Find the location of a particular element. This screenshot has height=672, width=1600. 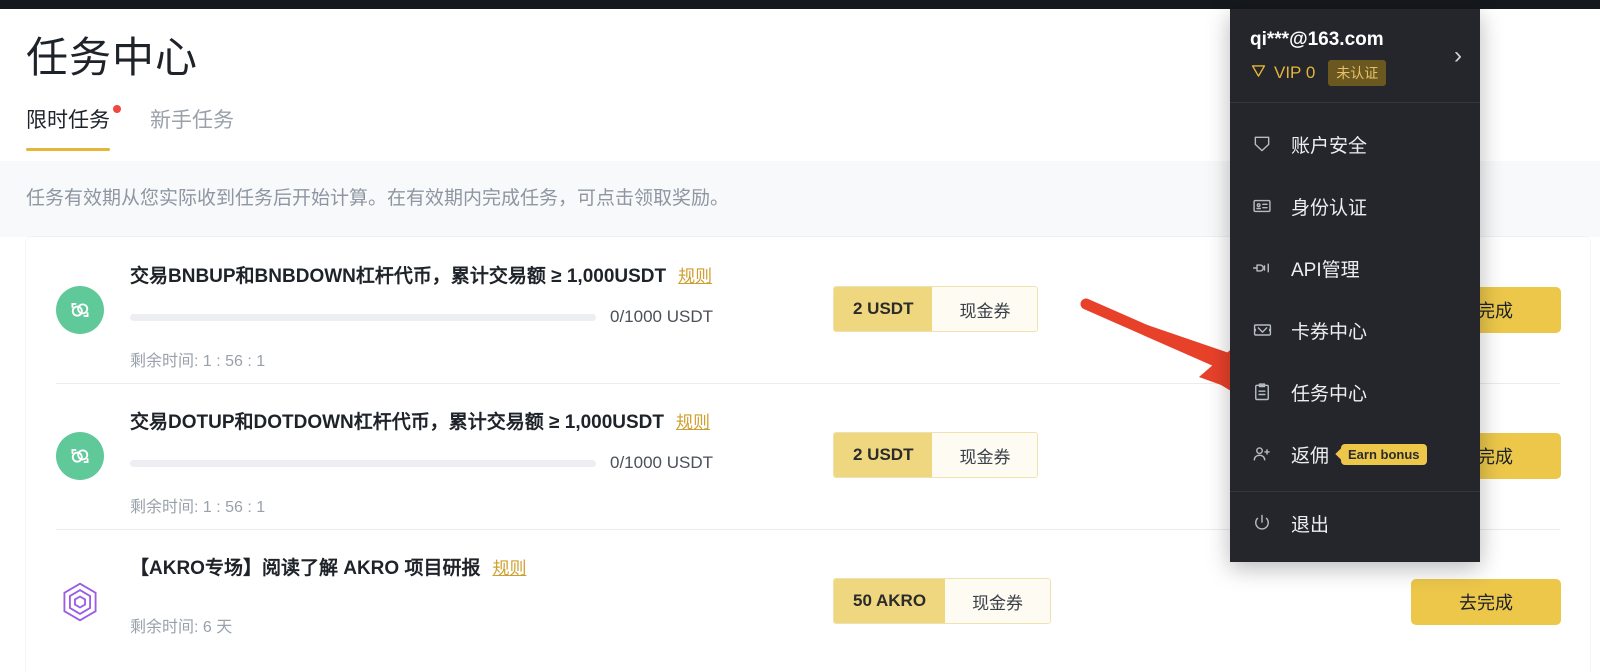

notice-text: 任务有效期从您实际收到任务后开始计算。在有效期内完成任务，可点击领取奖励。 is located at coordinates (378, 198).